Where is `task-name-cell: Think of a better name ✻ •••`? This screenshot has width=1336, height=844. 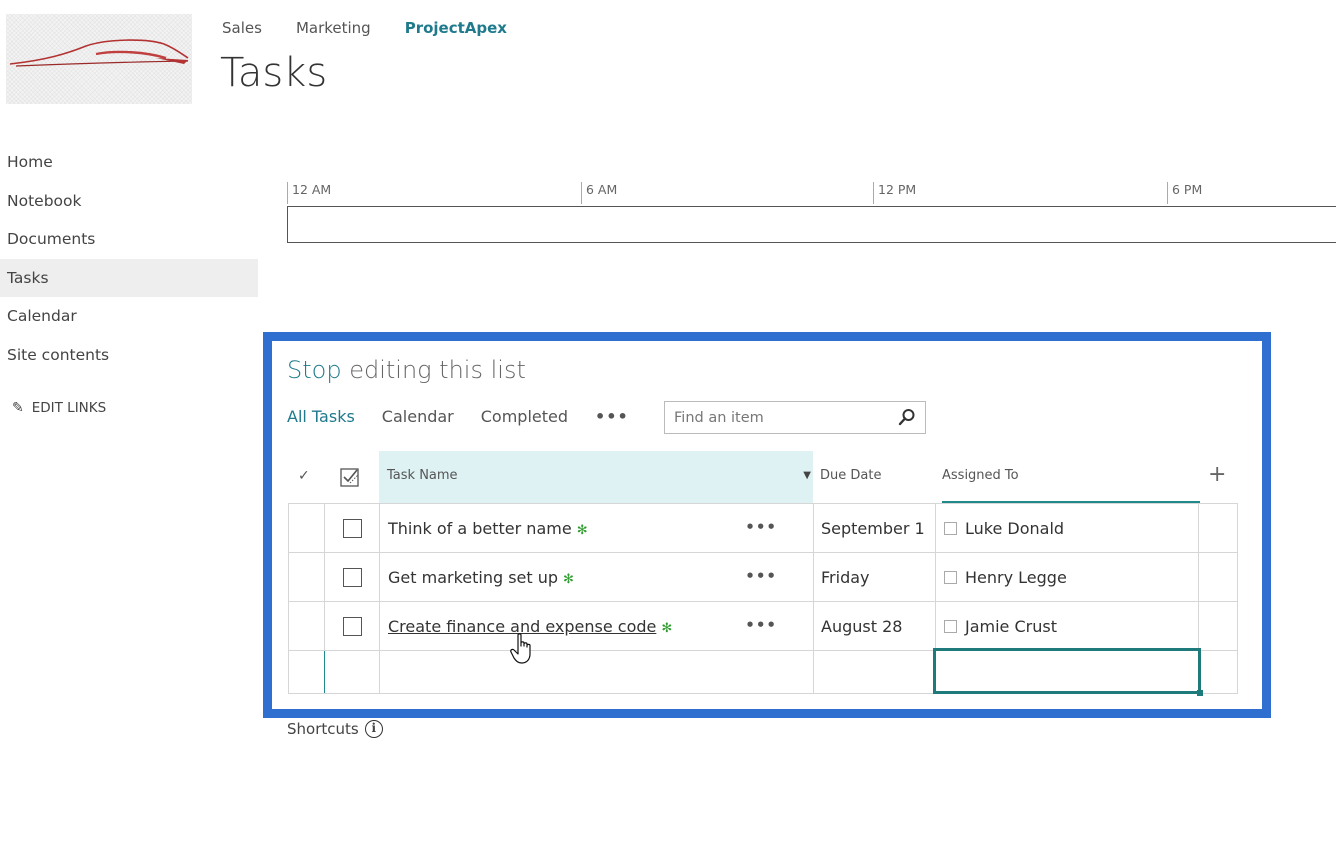 task-name-cell: Think of a better name ✻ ••• is located at coordinates (596, 528).